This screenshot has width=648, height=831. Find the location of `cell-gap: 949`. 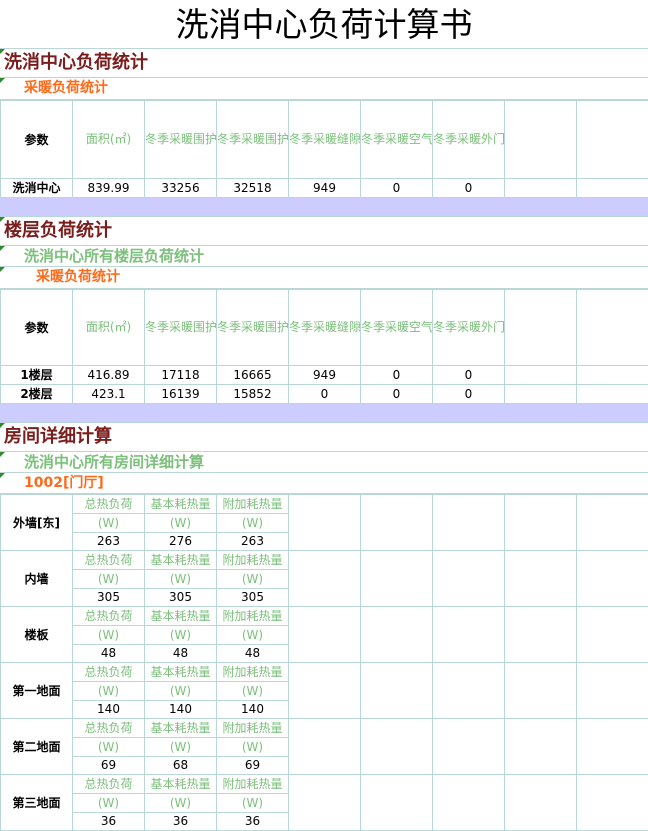

cell-gap: 949 is located at coordinates (325, 375).